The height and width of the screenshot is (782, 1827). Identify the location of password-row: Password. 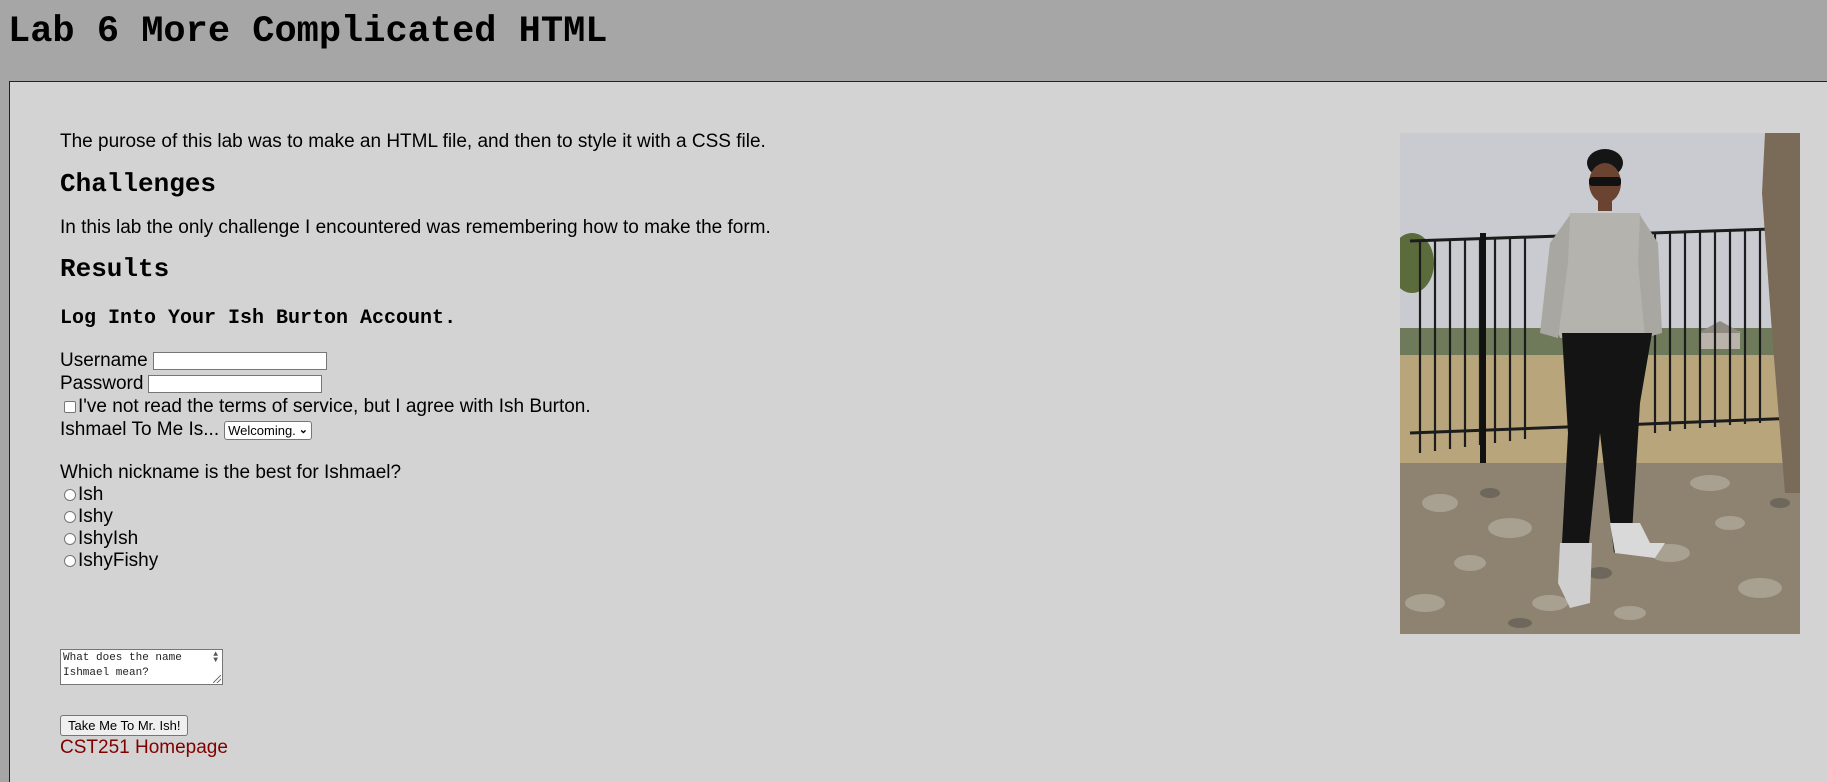
(191, 384).